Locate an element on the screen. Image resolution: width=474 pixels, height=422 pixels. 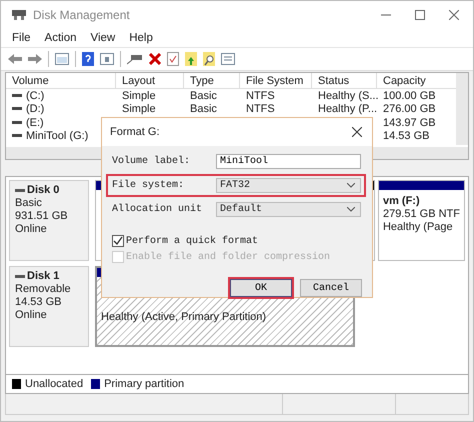
disk-detail: Basic is located at coordinates (29, 203).